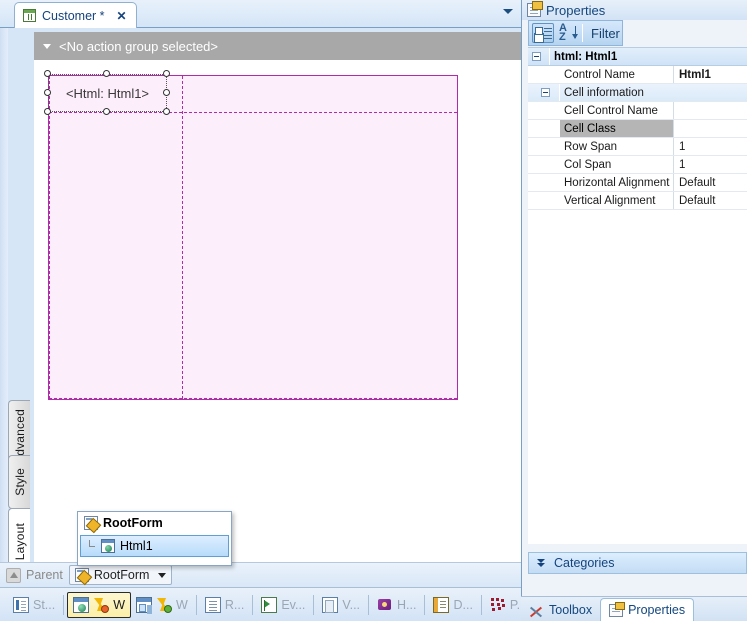  I want to click on table-row: Horizontal Alignment Default, so click(637, 183).